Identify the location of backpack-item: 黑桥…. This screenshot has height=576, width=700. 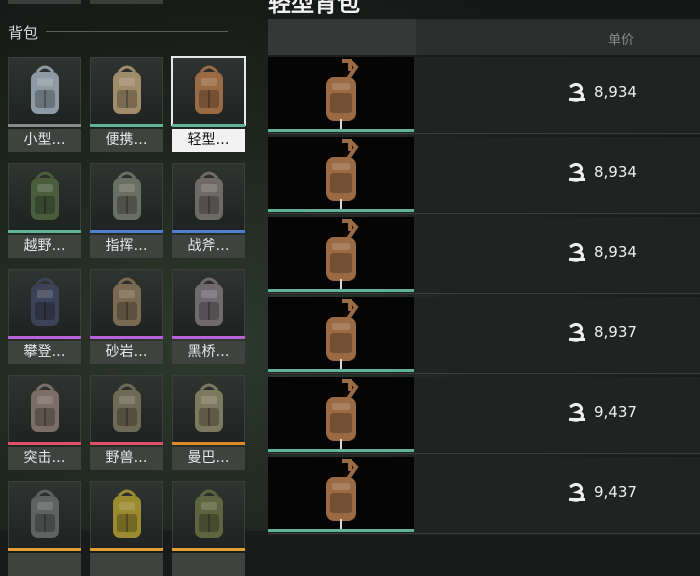
(208, 316).